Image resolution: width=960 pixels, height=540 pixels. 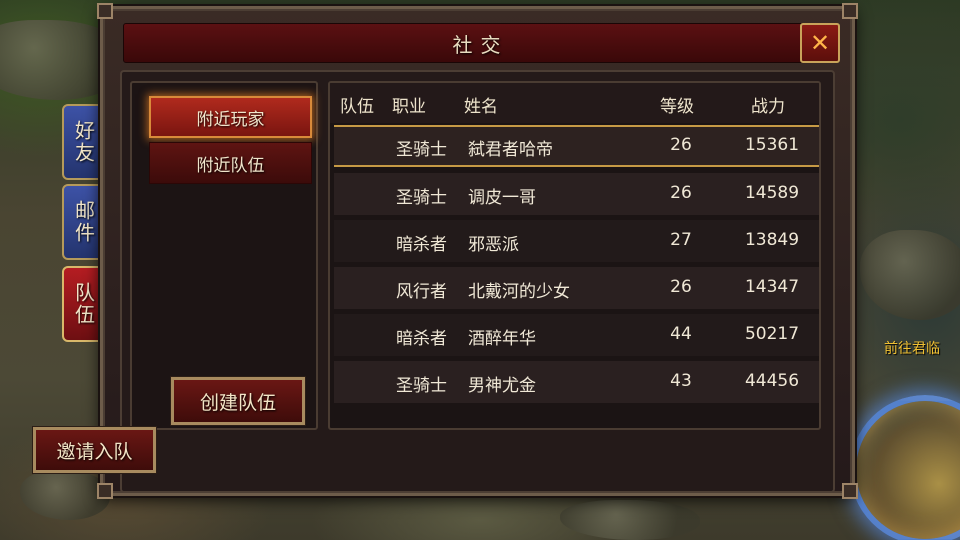 I want to click on cell-level: 44, so click(x=681, y=334).